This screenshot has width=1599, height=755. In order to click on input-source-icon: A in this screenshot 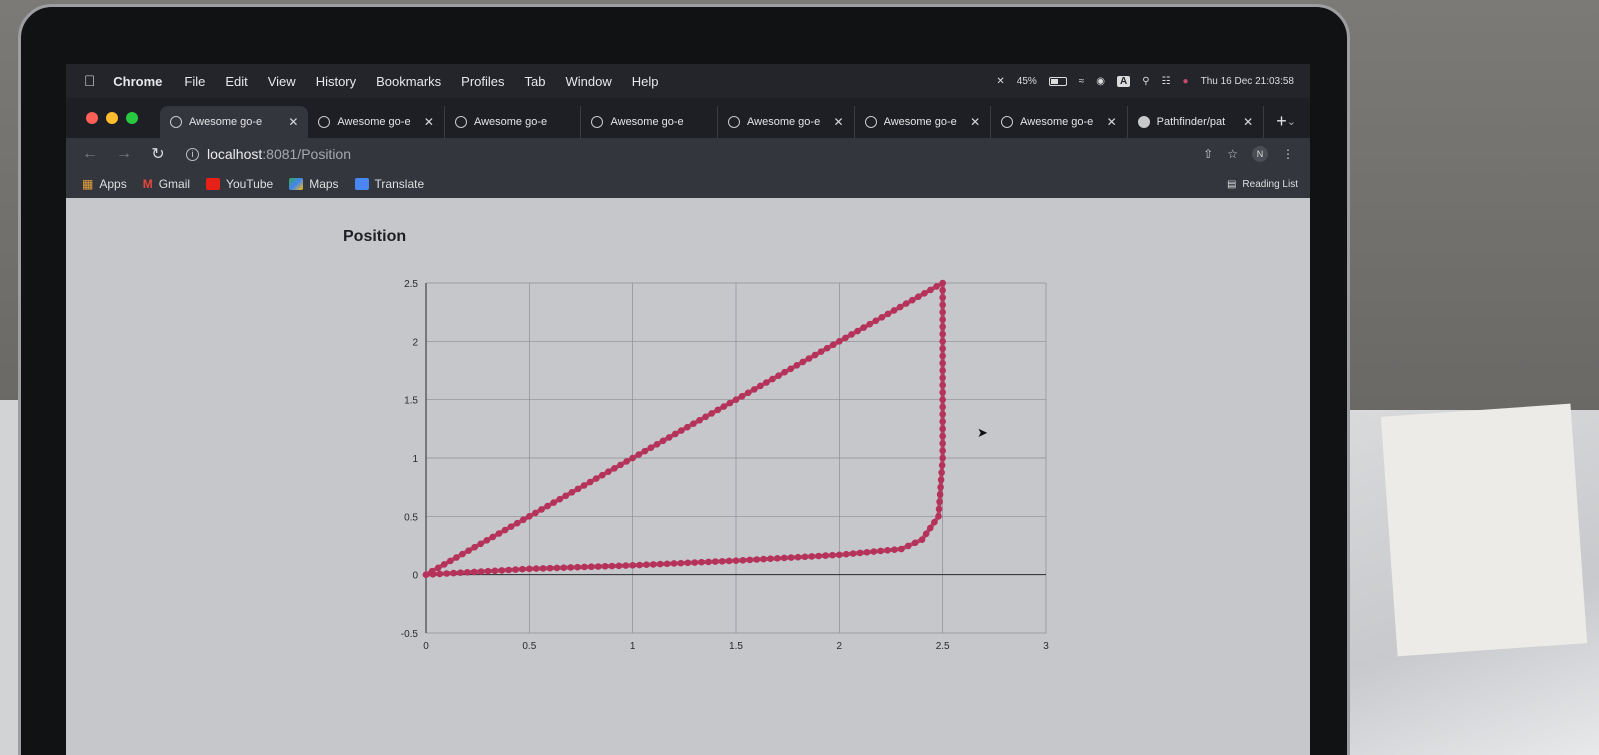, I will do `click(1124, 81)`.